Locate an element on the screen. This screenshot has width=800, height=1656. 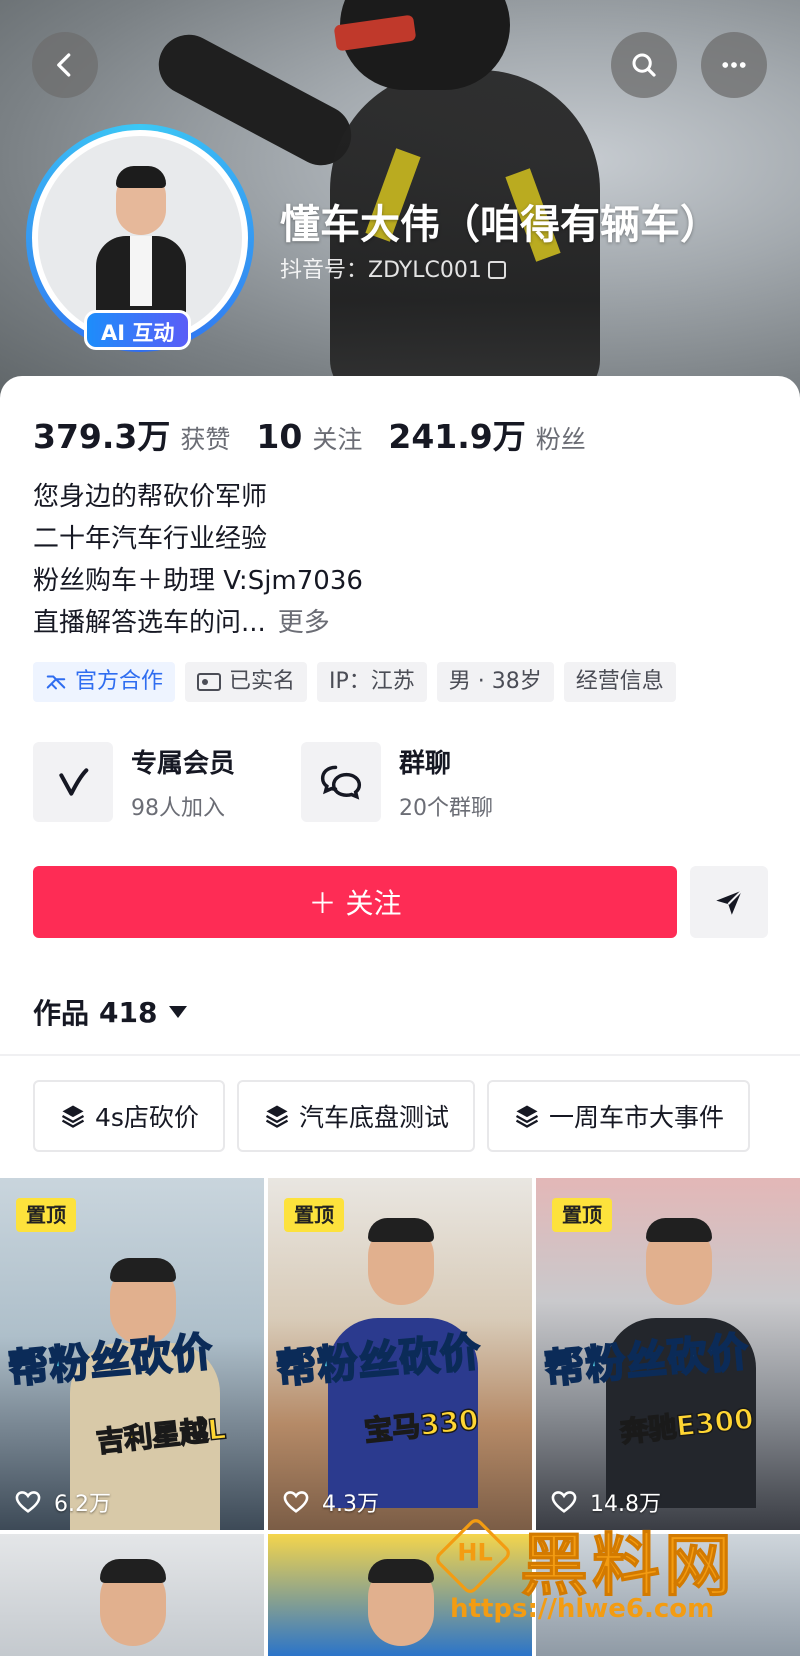
chat-bubbles-icon is located at coordinates (341, 782).